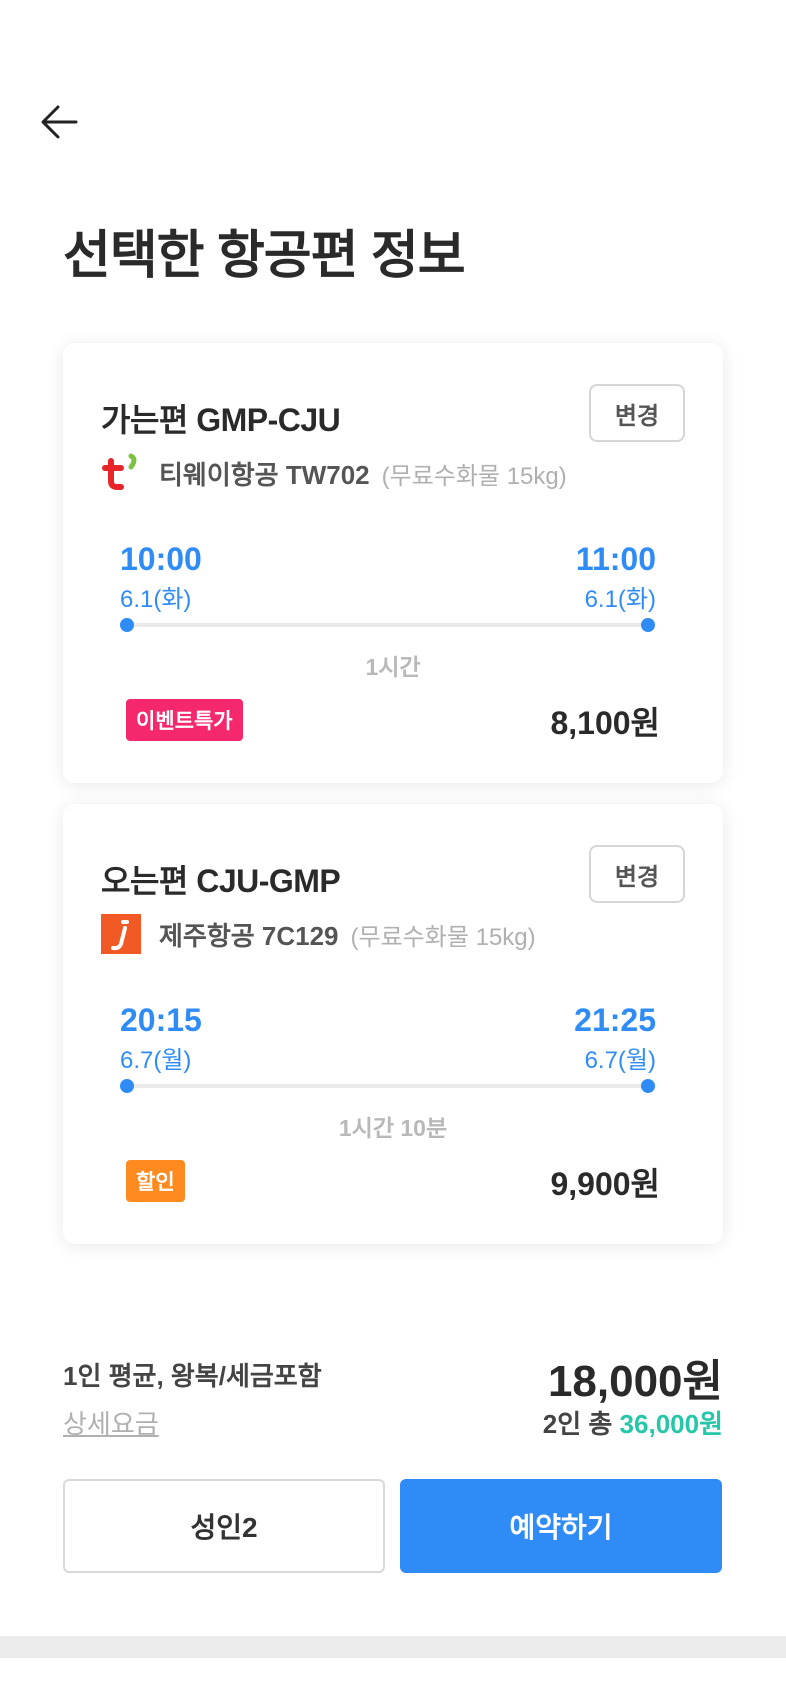  I want to click on flight-duration: 1시간 10분, so click(393, 1128).